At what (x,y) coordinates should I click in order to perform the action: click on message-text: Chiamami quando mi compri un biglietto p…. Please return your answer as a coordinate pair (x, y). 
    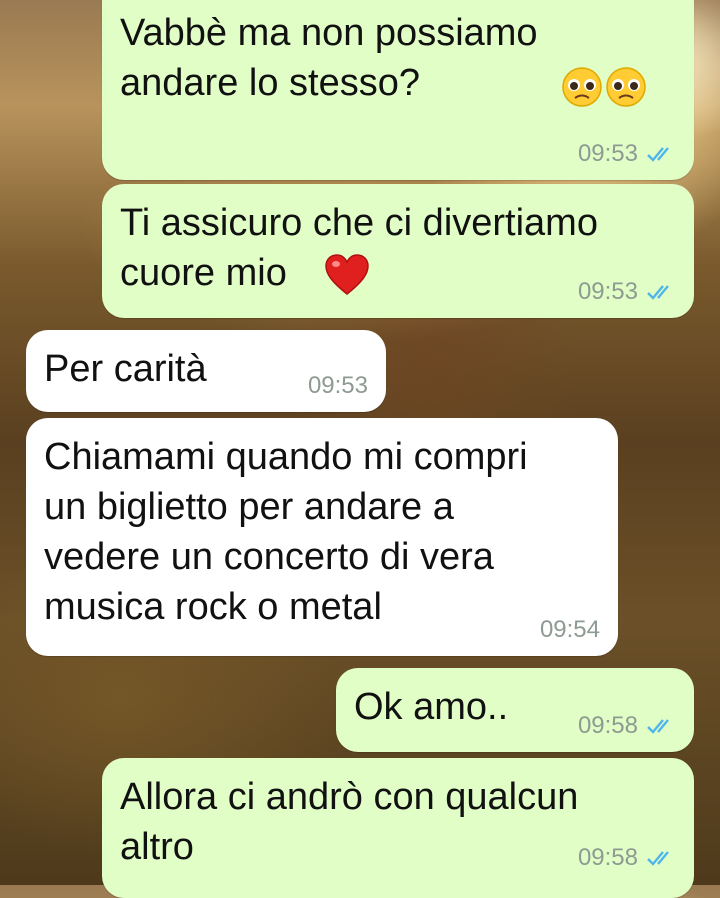
    Looking at the image, I should click on (286, 532).